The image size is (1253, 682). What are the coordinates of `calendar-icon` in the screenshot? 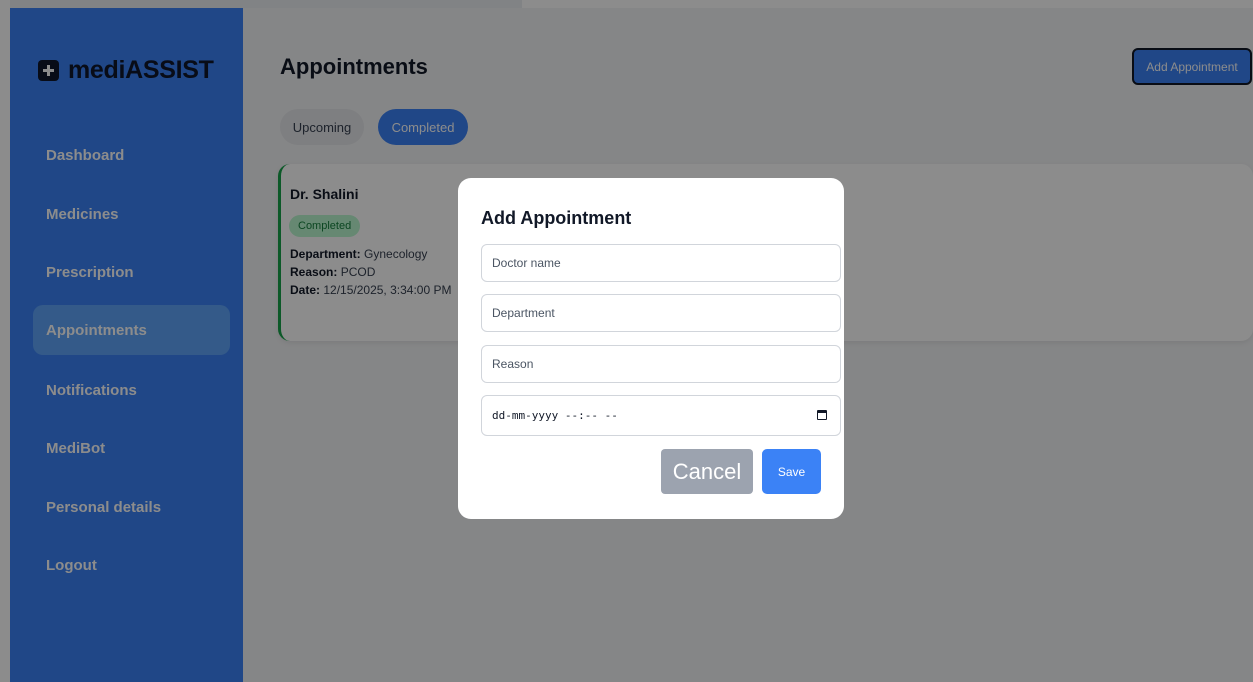 It's located at (822, 415).